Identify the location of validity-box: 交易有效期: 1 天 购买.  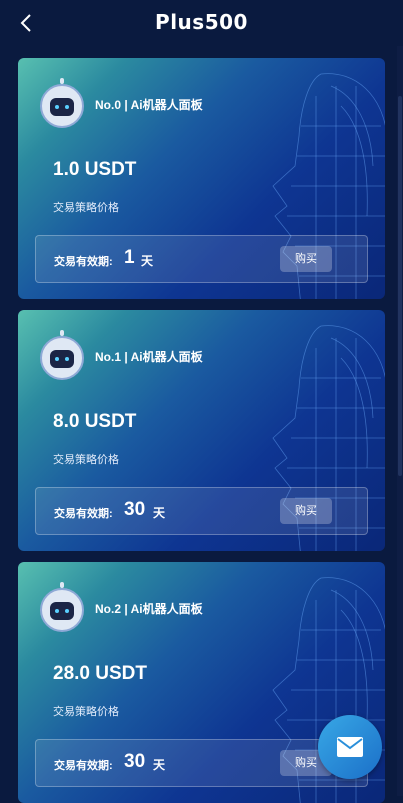
(201, 259).